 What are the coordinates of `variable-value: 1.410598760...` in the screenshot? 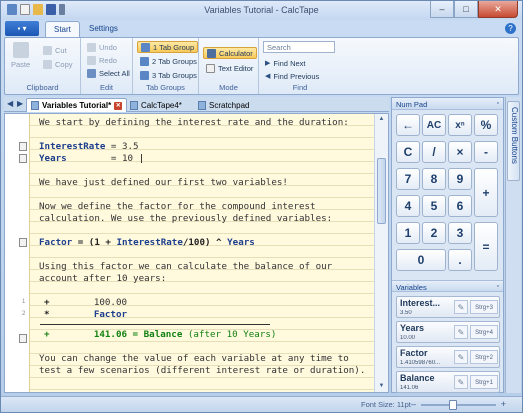 It's located at (420, 363).